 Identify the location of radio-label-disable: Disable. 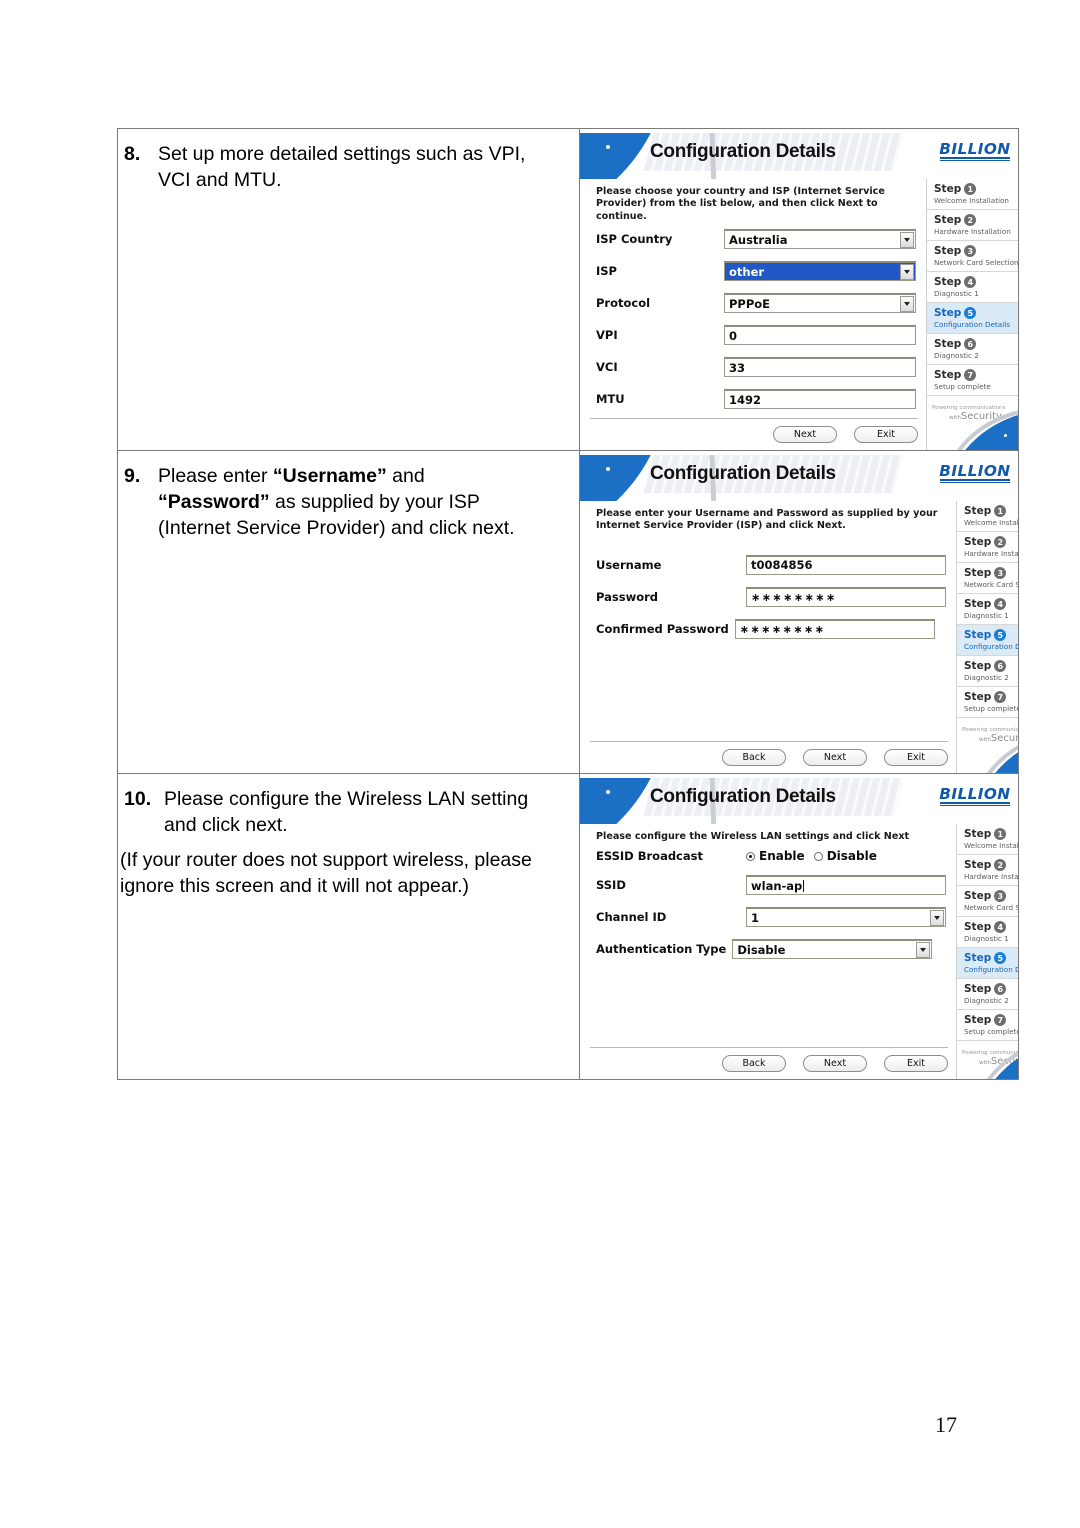
(851, 856).